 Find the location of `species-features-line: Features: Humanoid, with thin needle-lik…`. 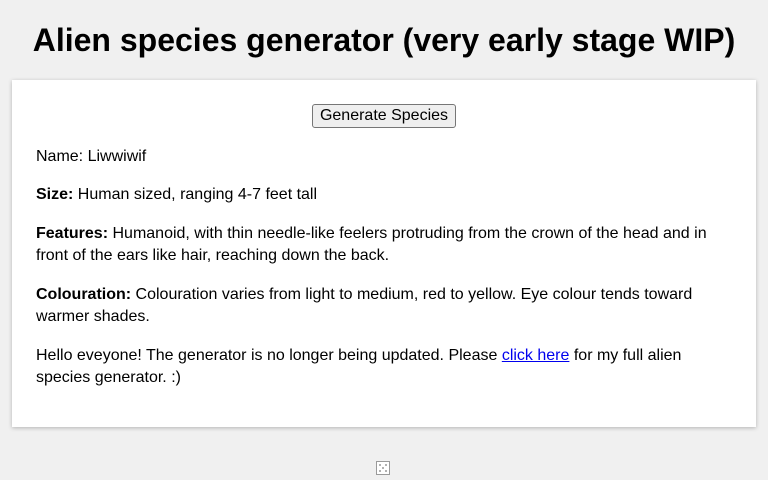

species-features-line: Features: Humanoid, with thin needle-lik… is located at coordinates (384, 245).